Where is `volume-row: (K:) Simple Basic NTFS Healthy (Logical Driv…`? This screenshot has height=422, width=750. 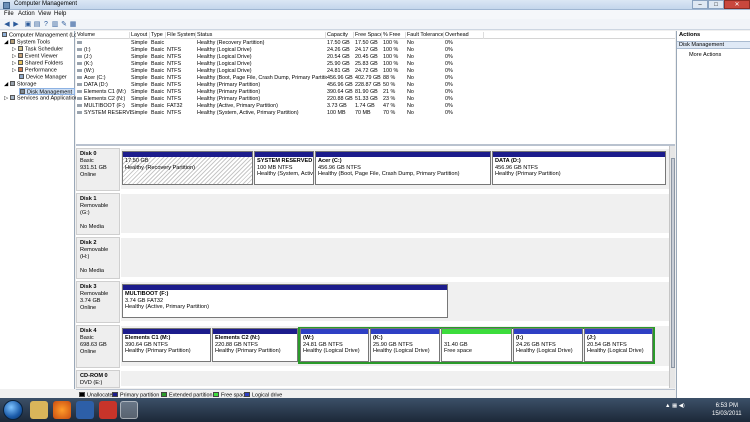
volume-row: (K:) Simple Basic NTFS Healthy (Logical Driv… is located at coordinates (375, 64).